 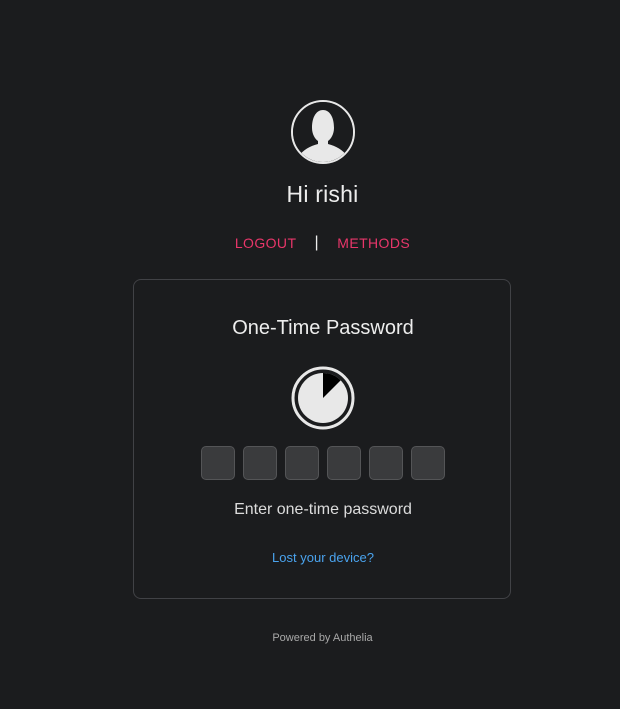 I want to click on user-avatar-icon, so click(x=323, y=132).